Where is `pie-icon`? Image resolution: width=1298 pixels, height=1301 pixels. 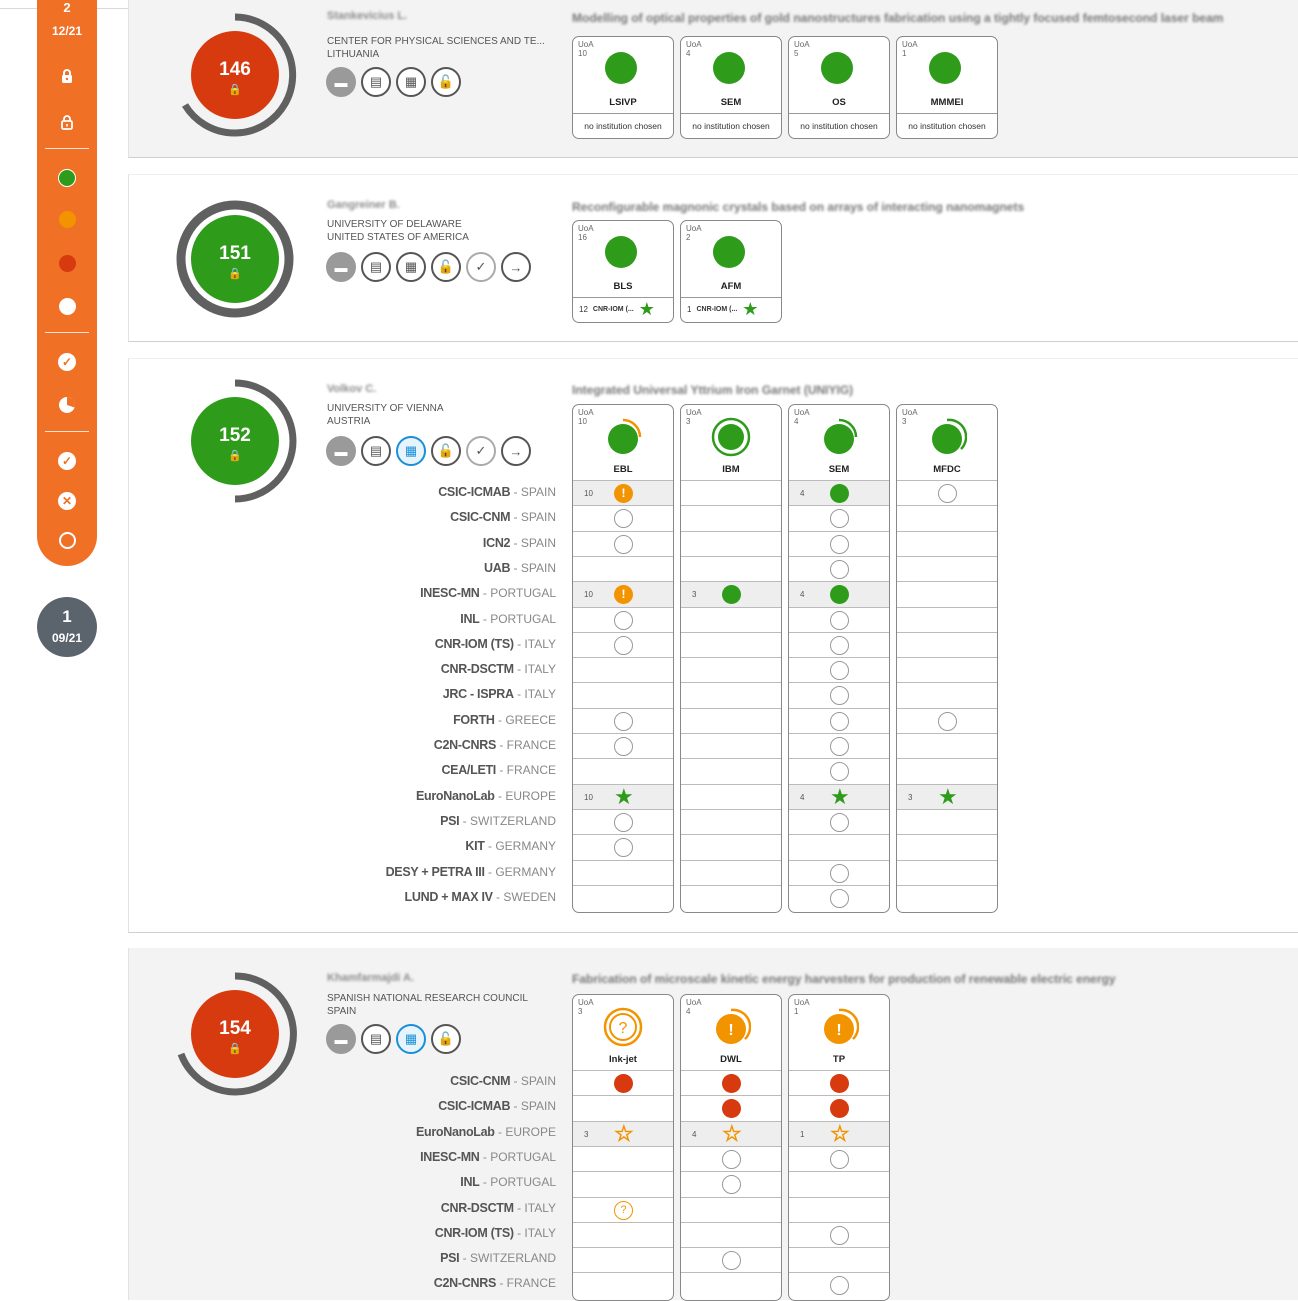
pie-icon is located at coordinates (67, 405).